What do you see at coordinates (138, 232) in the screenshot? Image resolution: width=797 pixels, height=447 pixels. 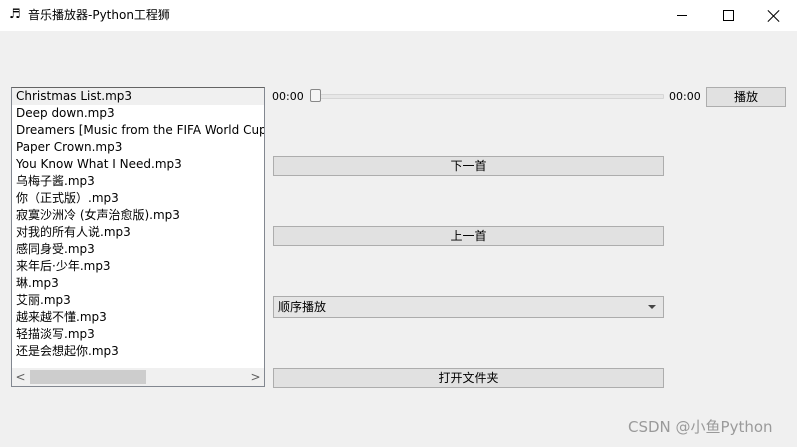 I see `list-item: 对我的所有人说.mp3` at bounding box center [138, 232].